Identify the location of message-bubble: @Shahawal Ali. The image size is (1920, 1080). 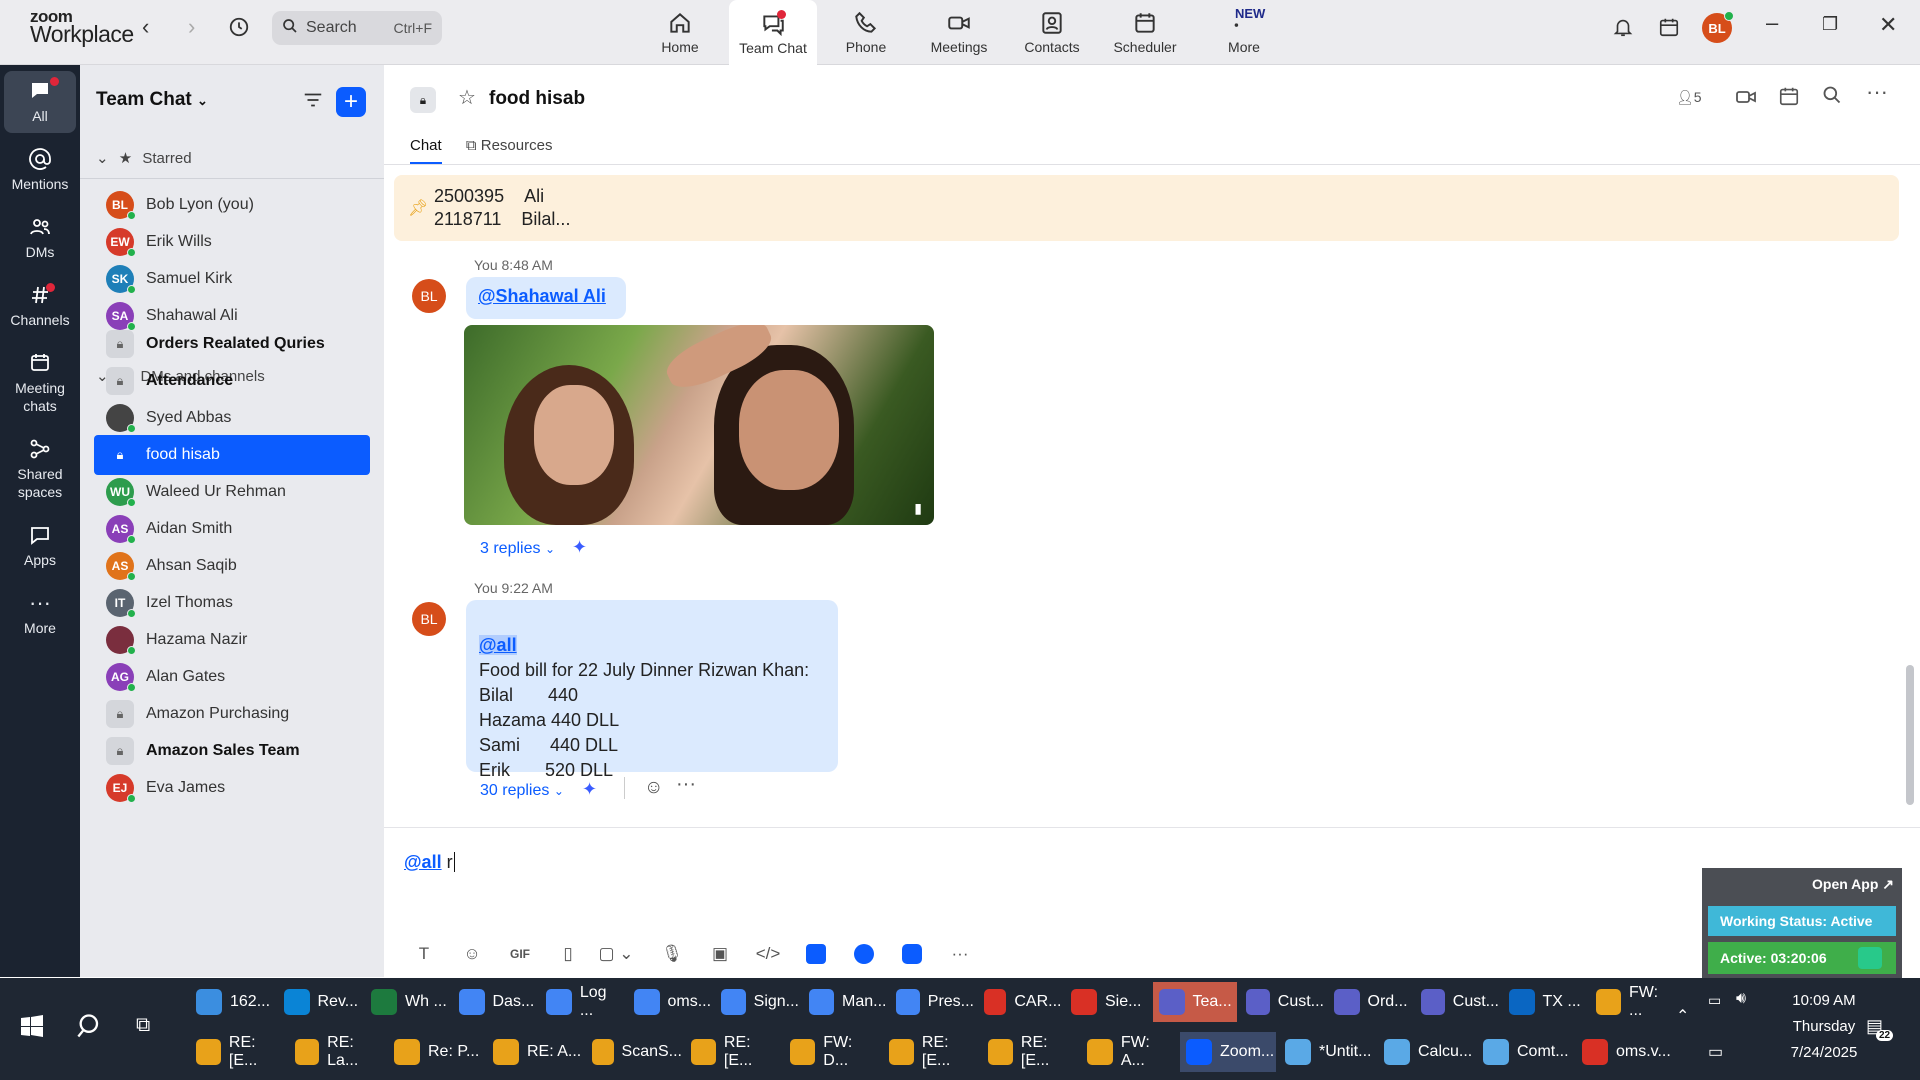
(546, 298).